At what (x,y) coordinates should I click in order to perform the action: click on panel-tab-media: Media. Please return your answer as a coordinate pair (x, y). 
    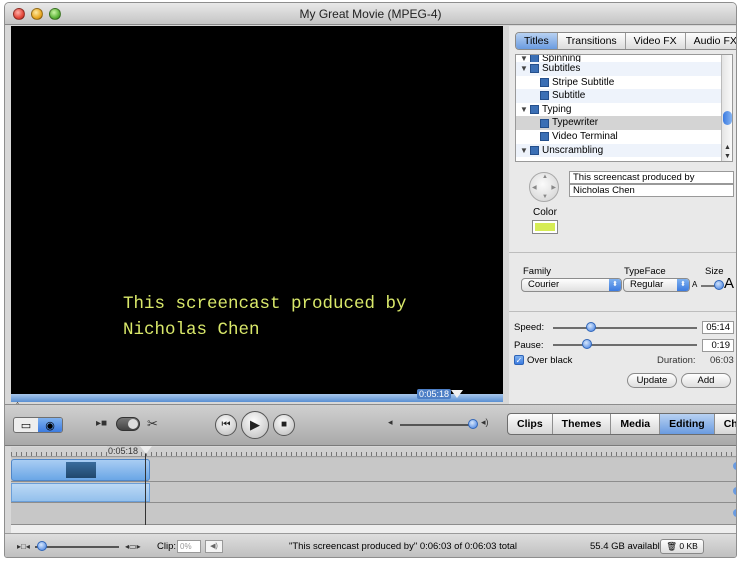
    Looking at the image, I should click on (636, 424).